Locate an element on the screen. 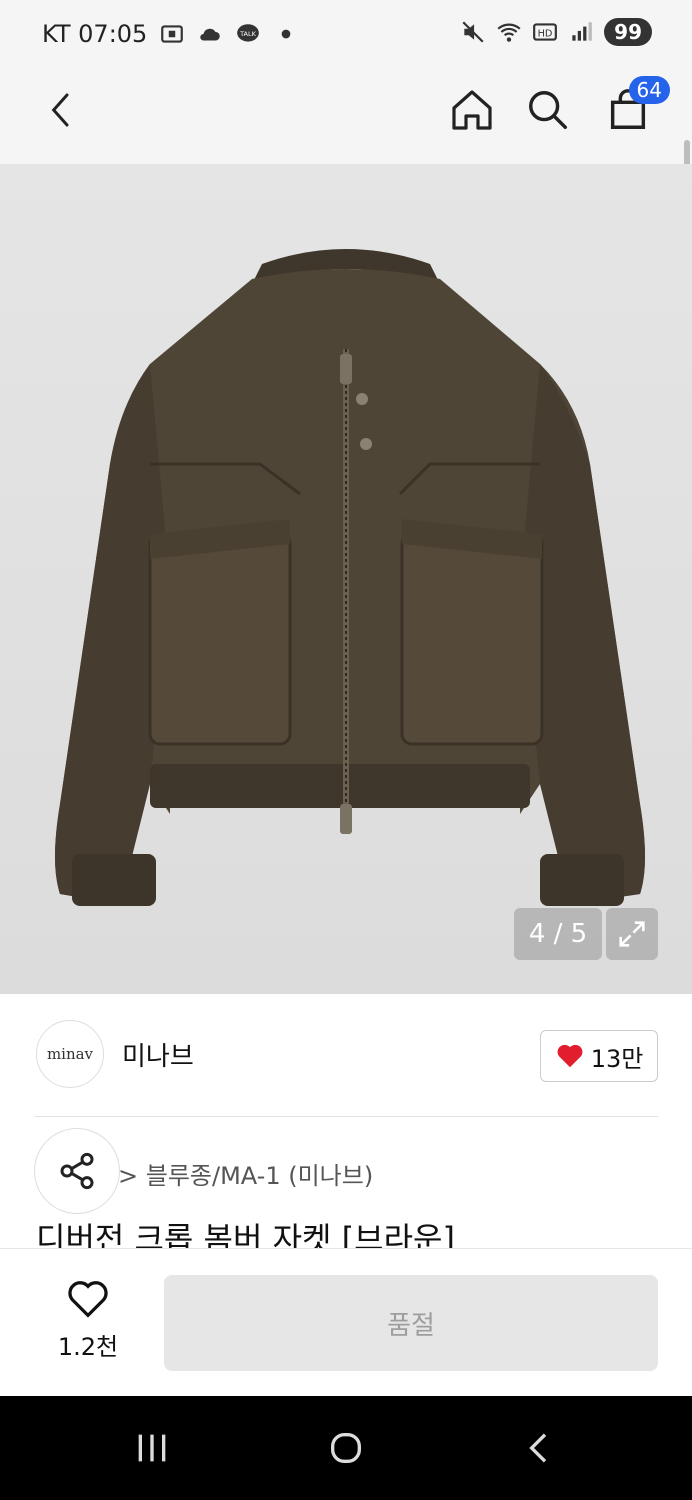  search-icon is located at coordinates (548, 110).